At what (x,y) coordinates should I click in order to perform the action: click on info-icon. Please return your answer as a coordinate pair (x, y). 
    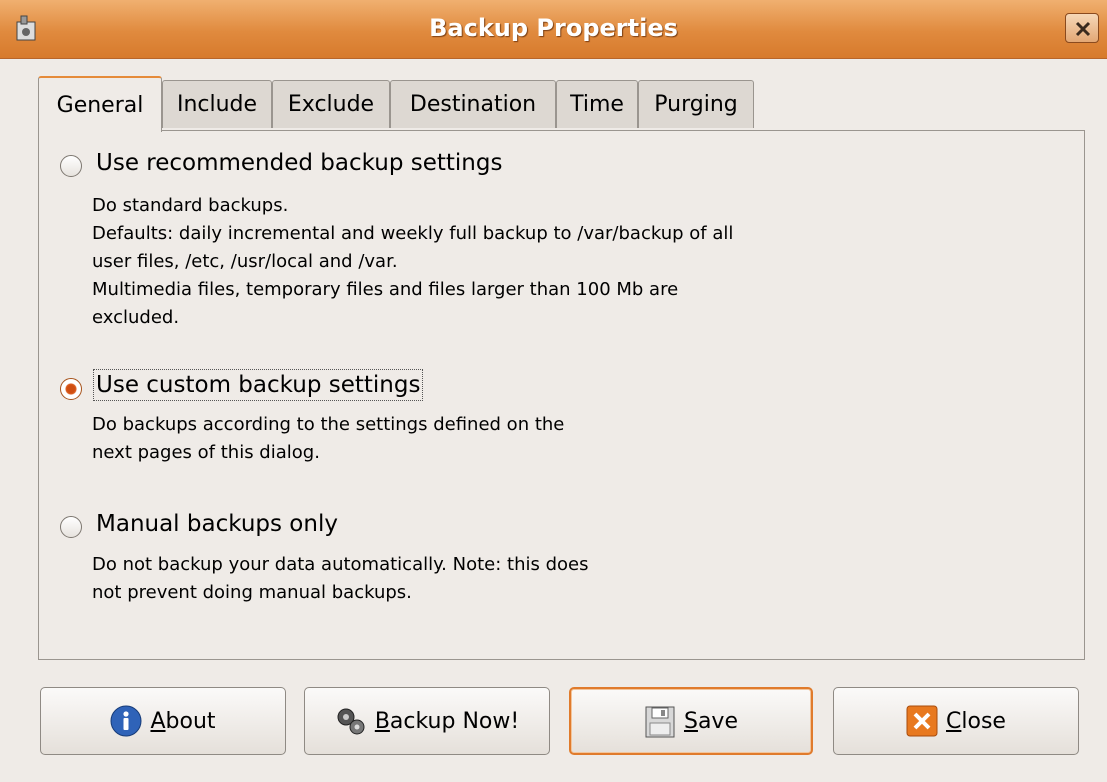
    Looking at the image, I should click on (126, 721).